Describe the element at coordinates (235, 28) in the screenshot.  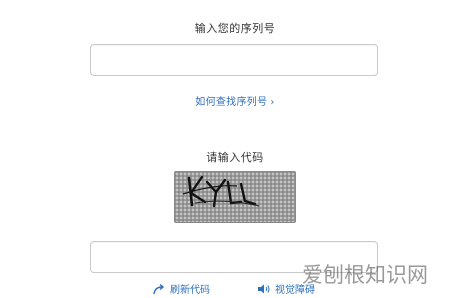
I see `serial-number-label: 输入您的序列号` at that location.